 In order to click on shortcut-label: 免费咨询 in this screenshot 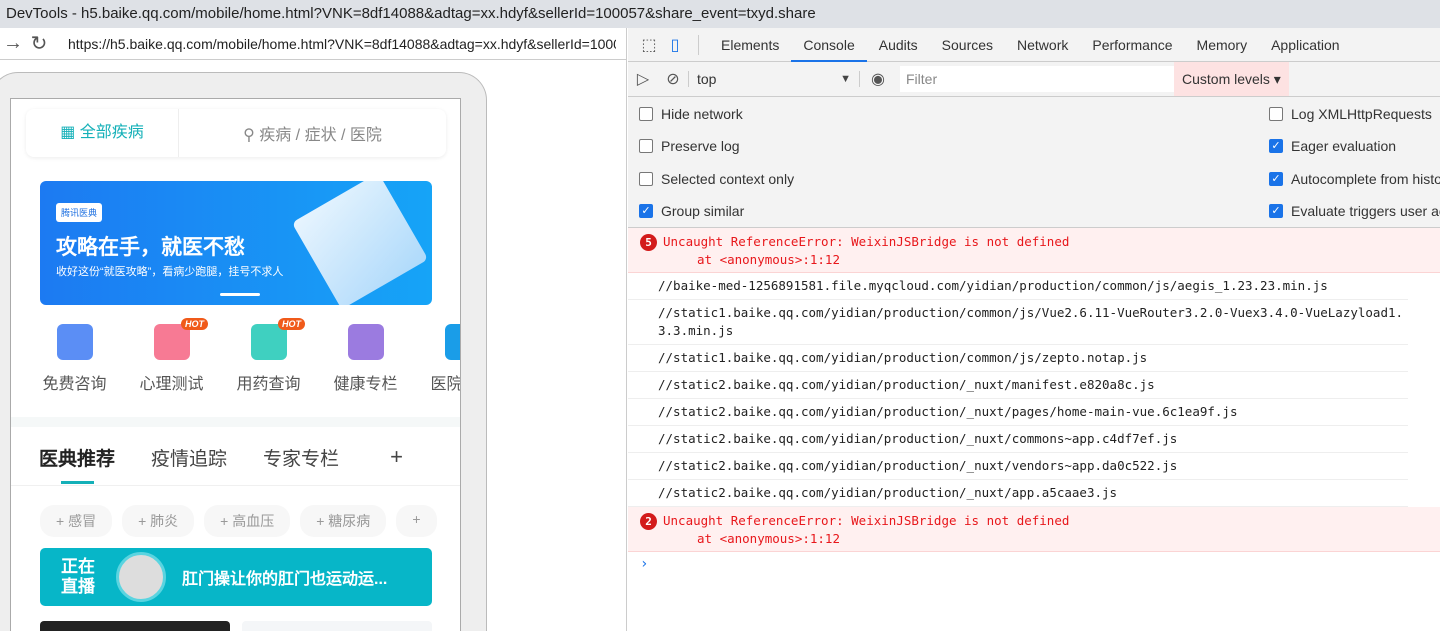, I will do `click(74, 384)`.